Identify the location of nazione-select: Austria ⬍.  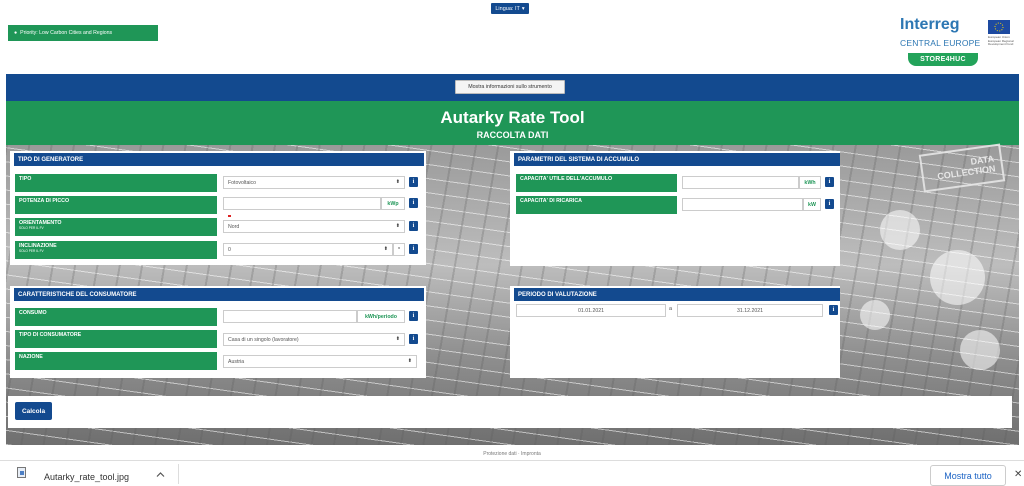
(320, 361).